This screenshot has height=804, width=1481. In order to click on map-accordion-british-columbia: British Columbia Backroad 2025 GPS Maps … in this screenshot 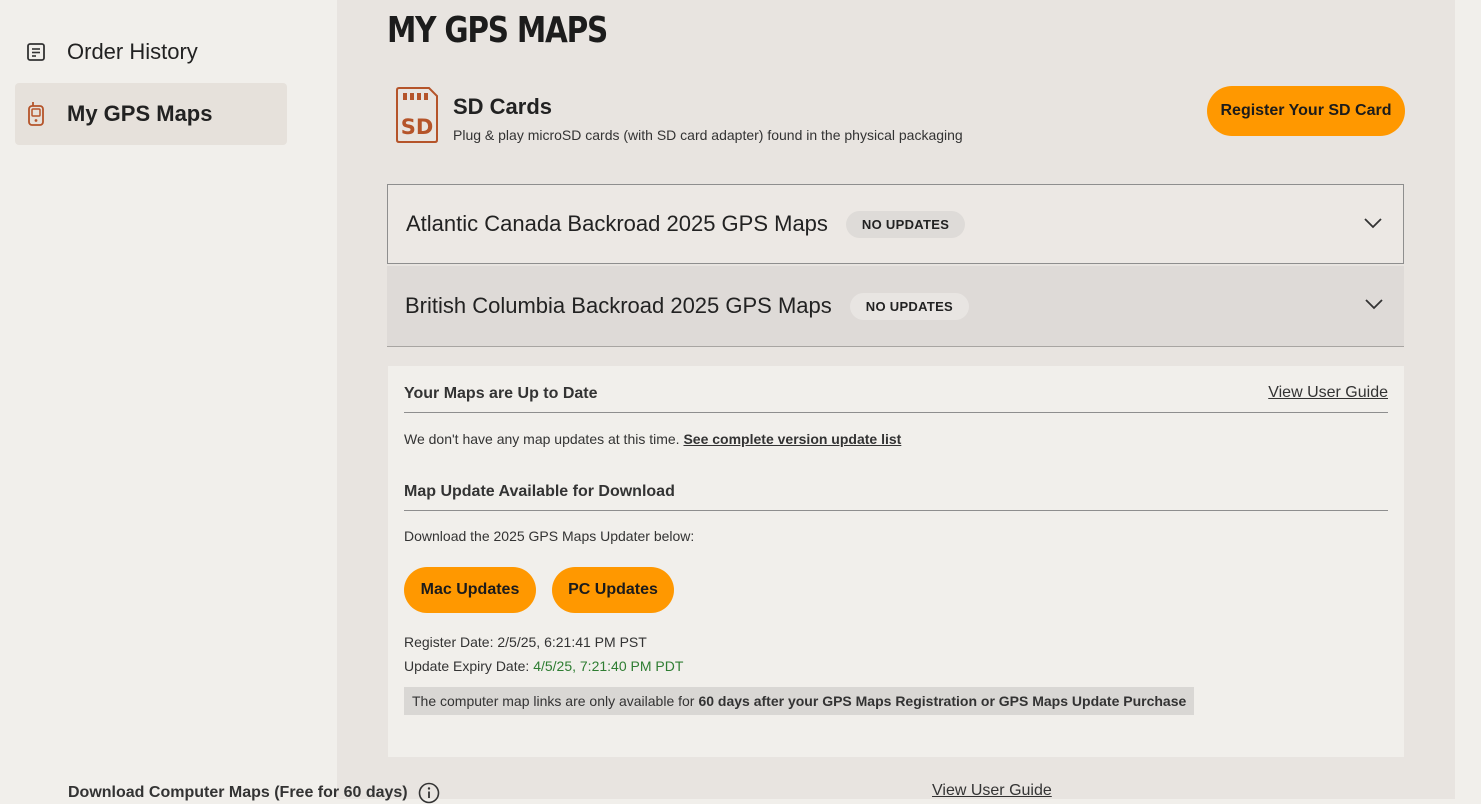, I will do `click(895, 306)`.